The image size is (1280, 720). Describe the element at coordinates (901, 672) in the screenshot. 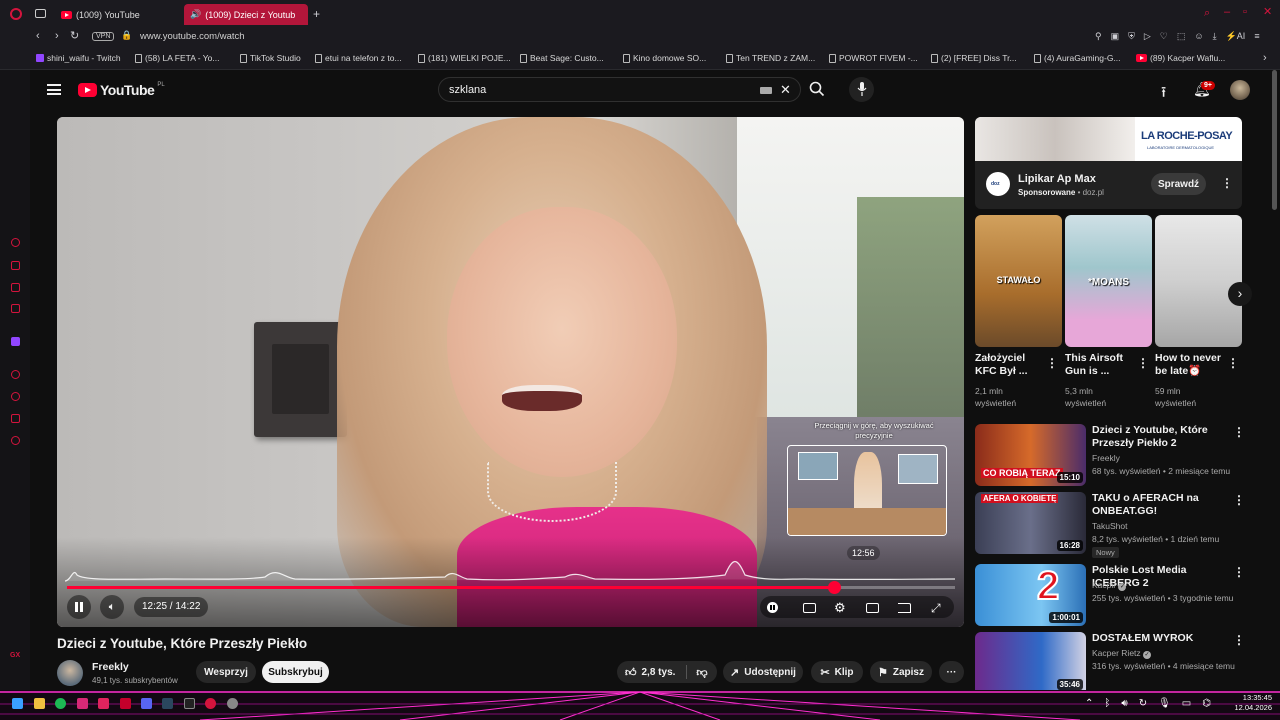

I see `save-button: ⚑ Zapisz` at that location.